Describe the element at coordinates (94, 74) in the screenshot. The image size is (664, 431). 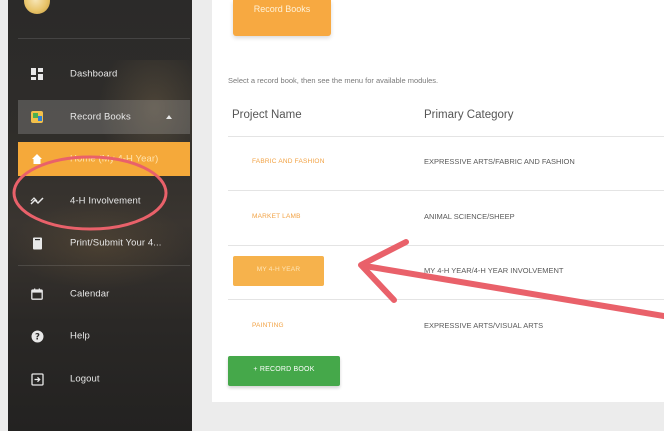
I see `sidebar-item-label: Dashboard` at that location.